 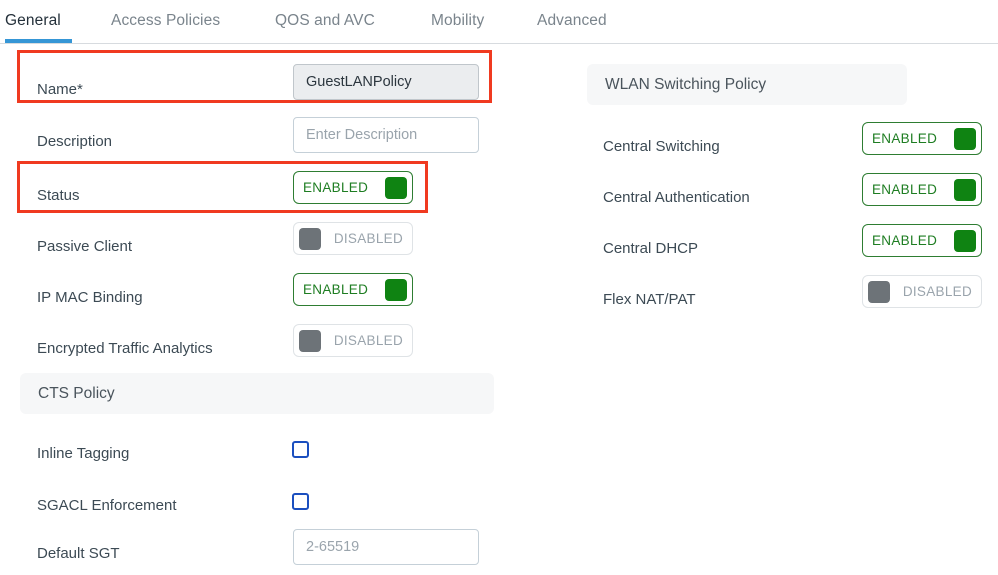 I want to click on encrypted-traffic-analytics-toggle: DISABLED, so click(x=353, y=340).